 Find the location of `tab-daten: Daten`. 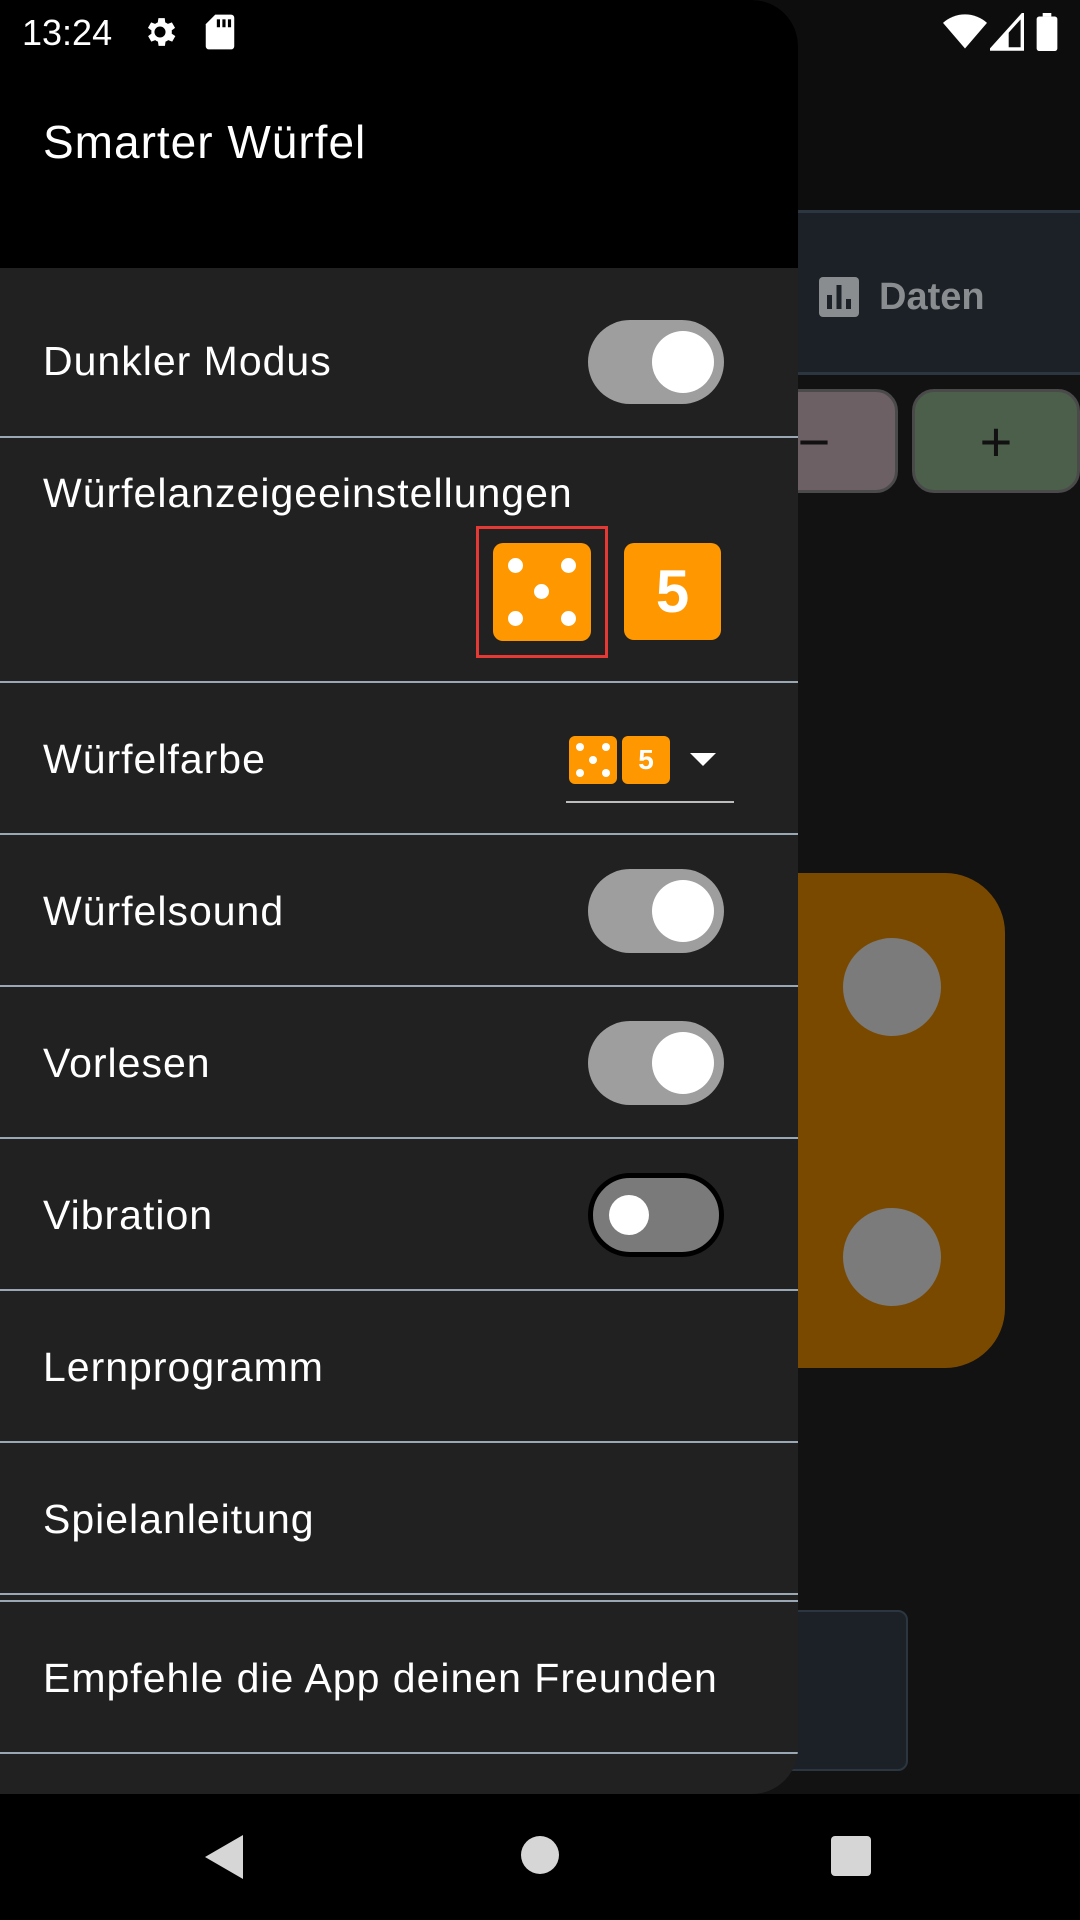

tab-daten: Daten is located at coordinates (900, 297).